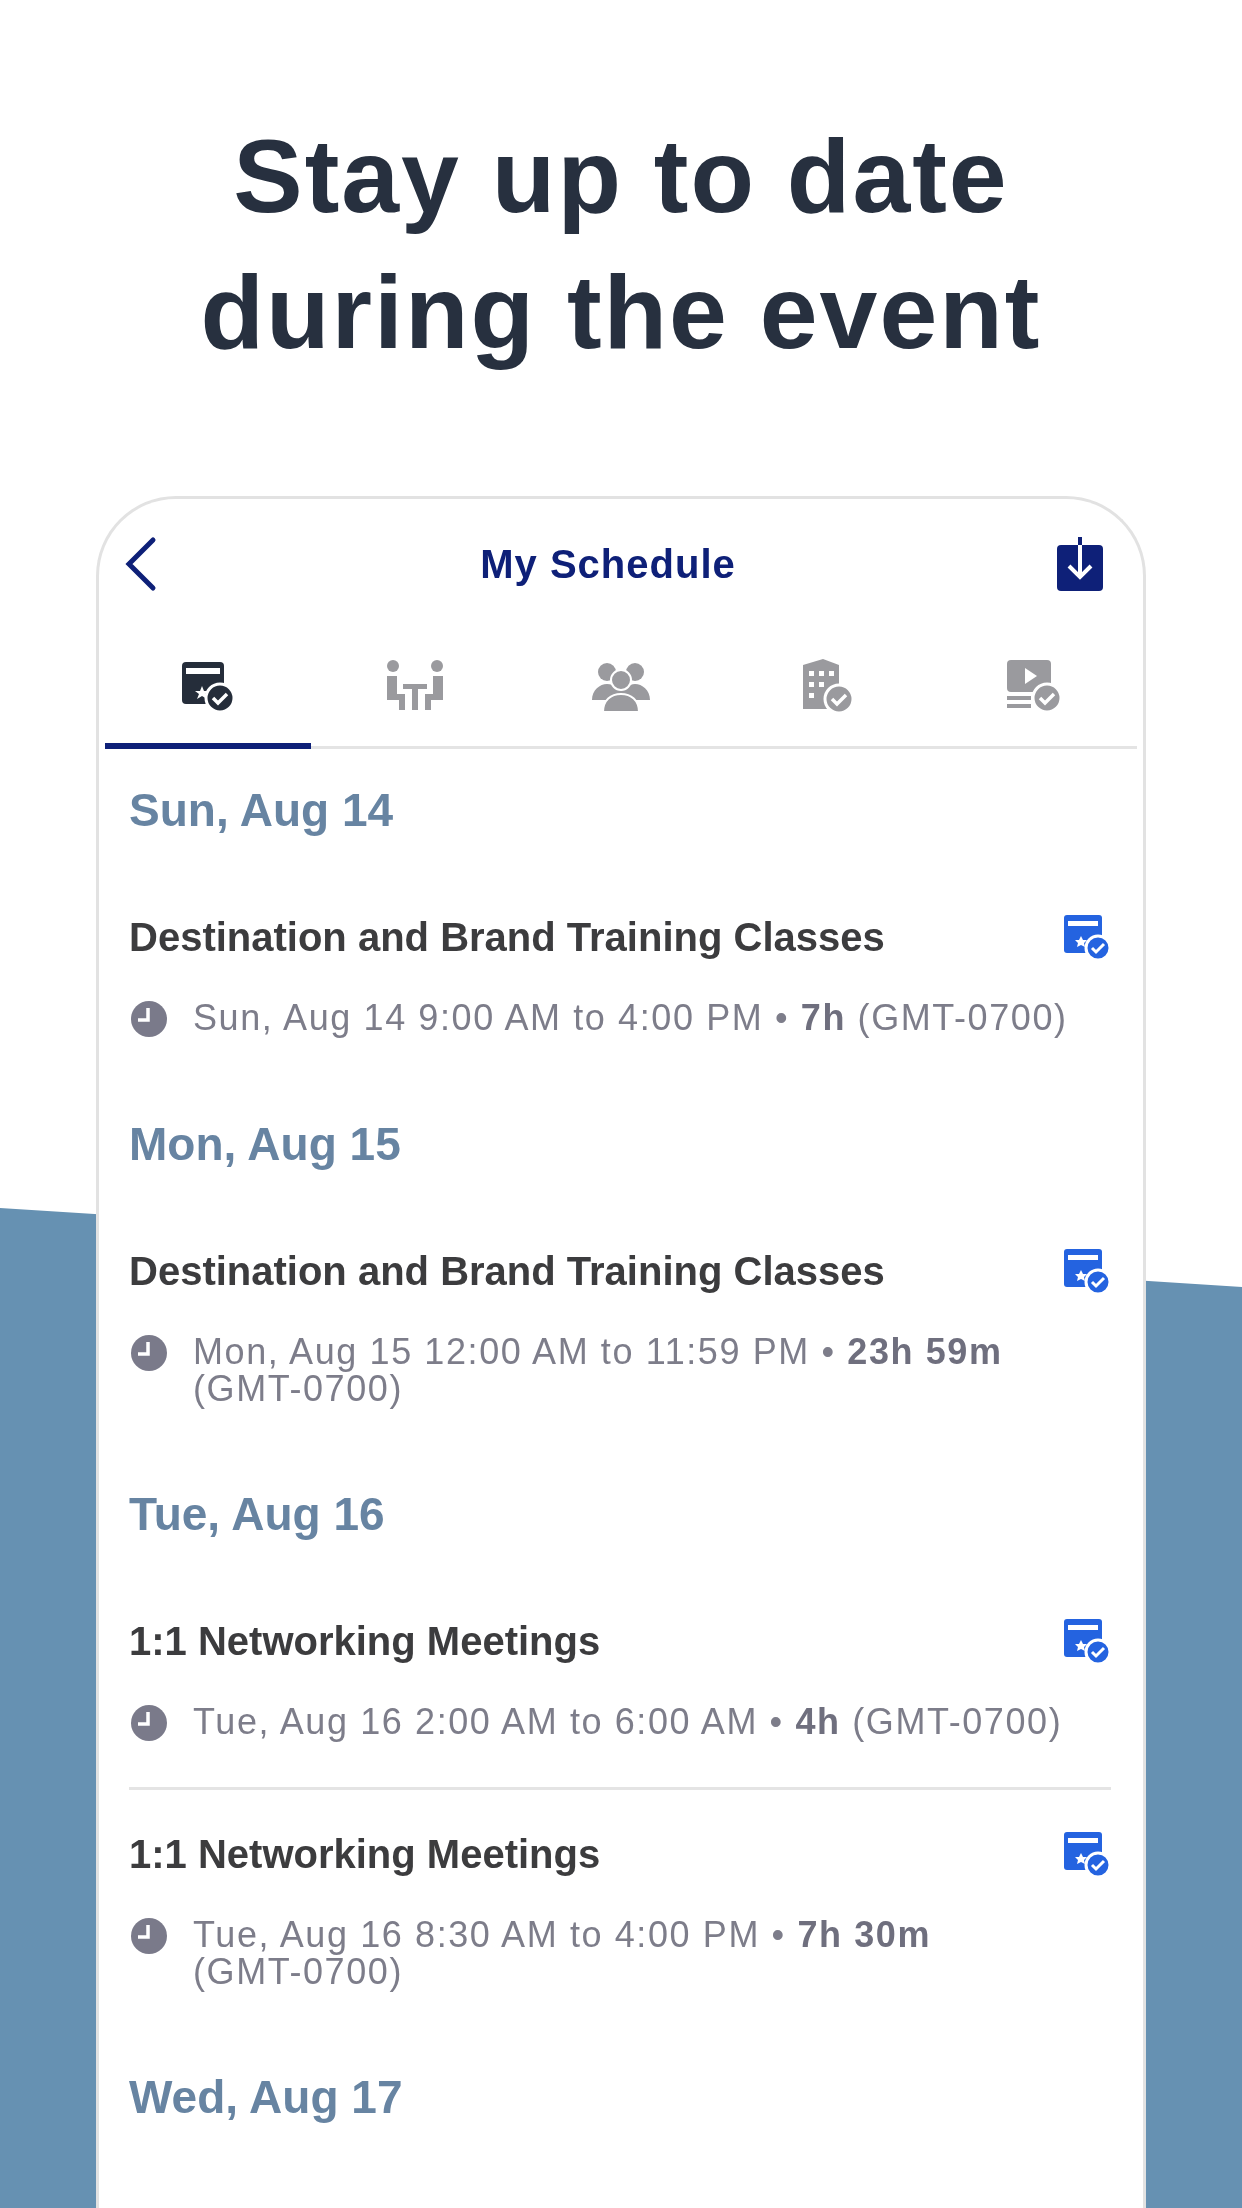  Describe the element at coordinates (621, 686) in the screenshot. I see `people-group-icon` at that location.